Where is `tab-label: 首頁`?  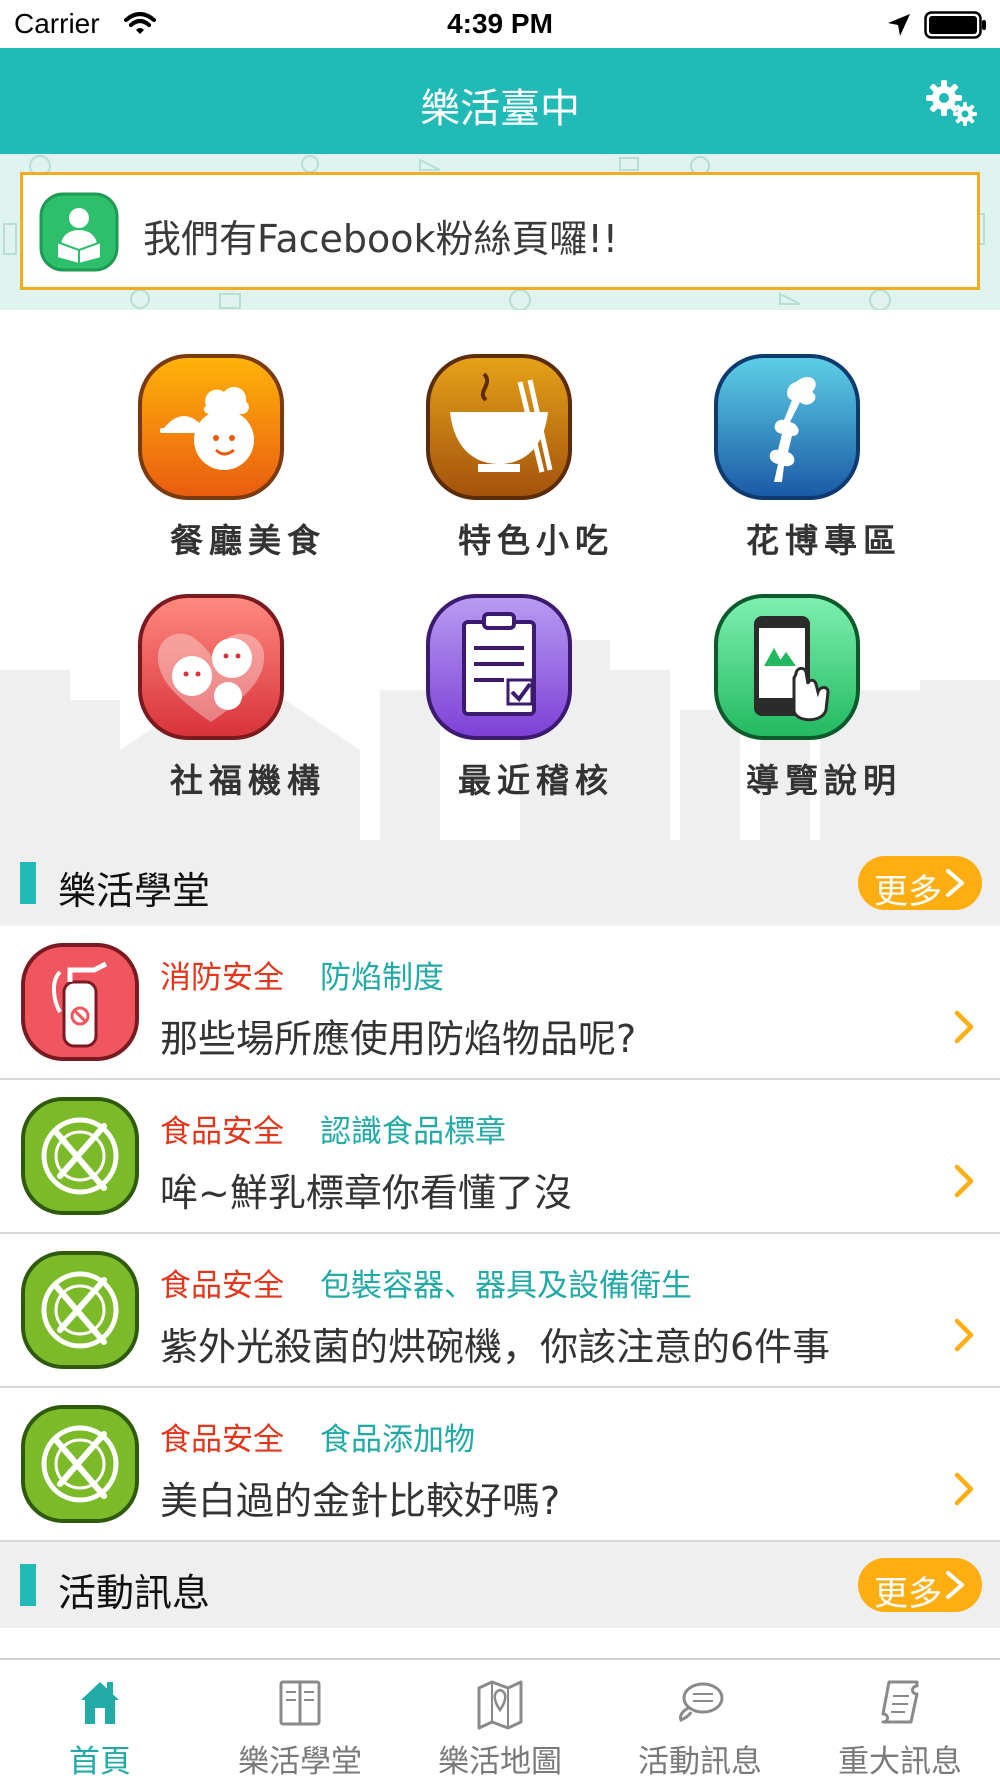
tab-label: 首頁 is located at coordinates (100, 1761).